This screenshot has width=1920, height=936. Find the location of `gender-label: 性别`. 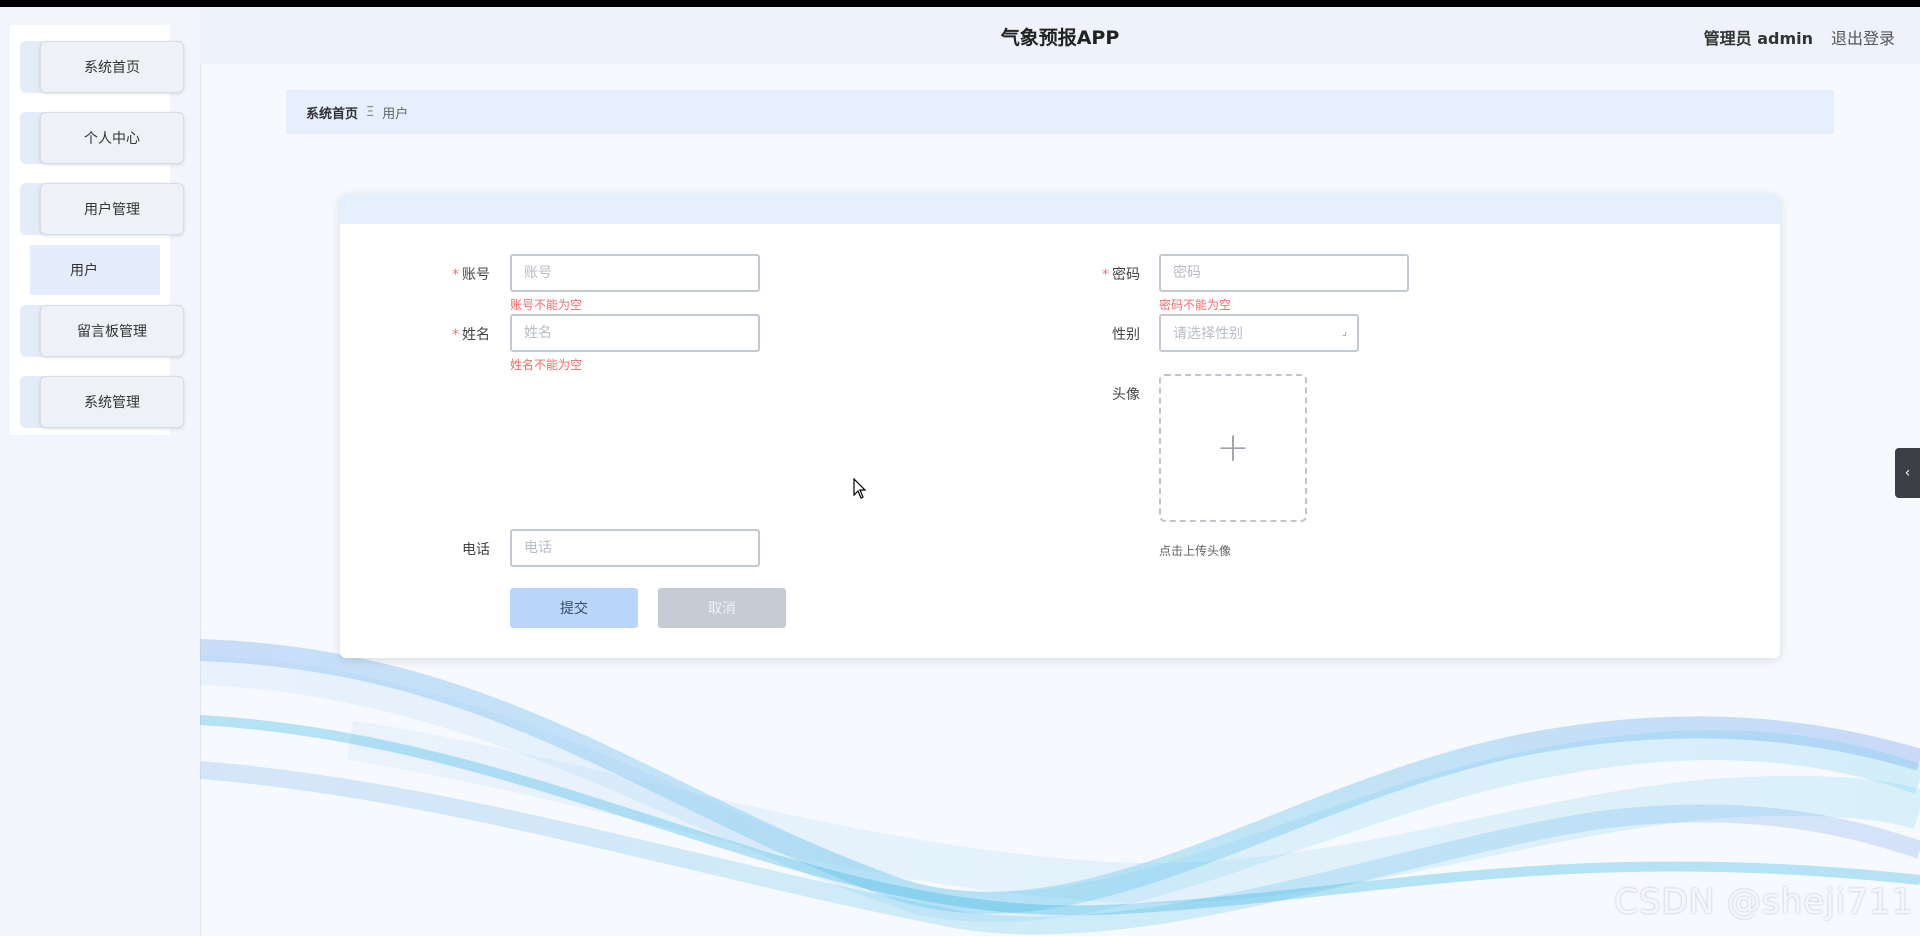

gender-label: 性别 is located at coordinates (1126, 335).